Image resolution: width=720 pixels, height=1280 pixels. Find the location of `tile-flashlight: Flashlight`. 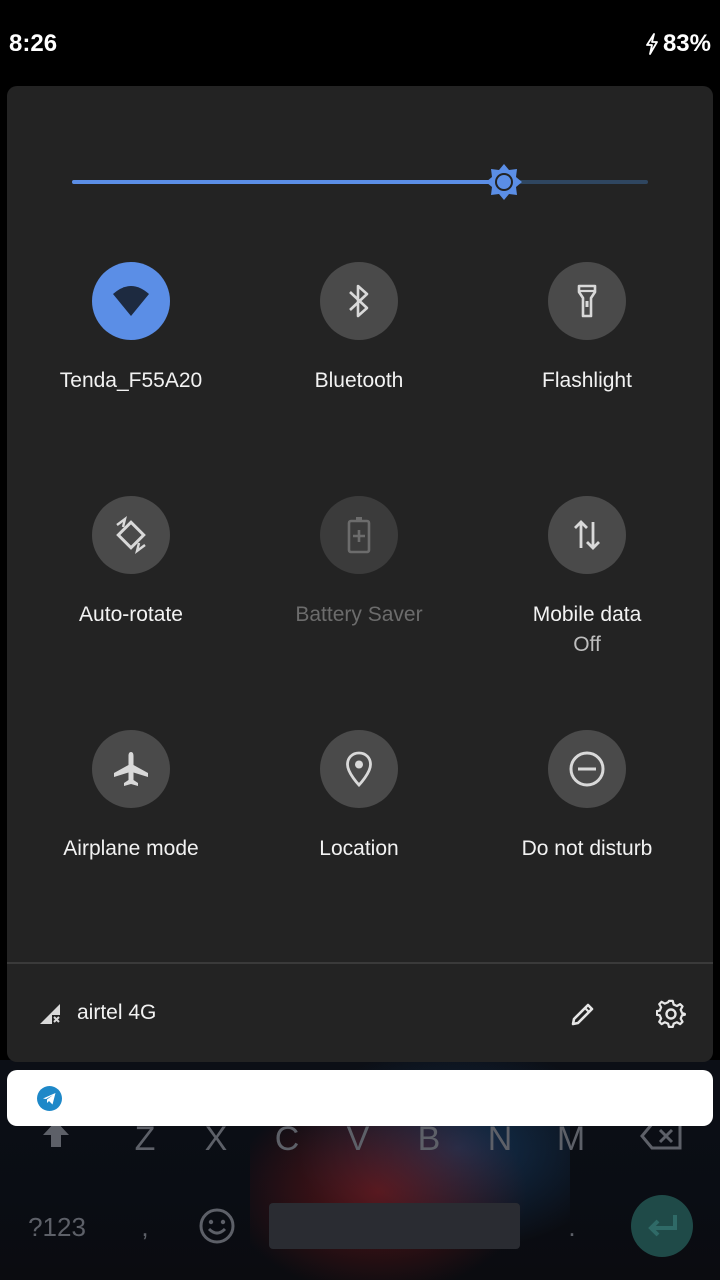

tile-flashlight: Flashlight is located at coordinates (587, 362).